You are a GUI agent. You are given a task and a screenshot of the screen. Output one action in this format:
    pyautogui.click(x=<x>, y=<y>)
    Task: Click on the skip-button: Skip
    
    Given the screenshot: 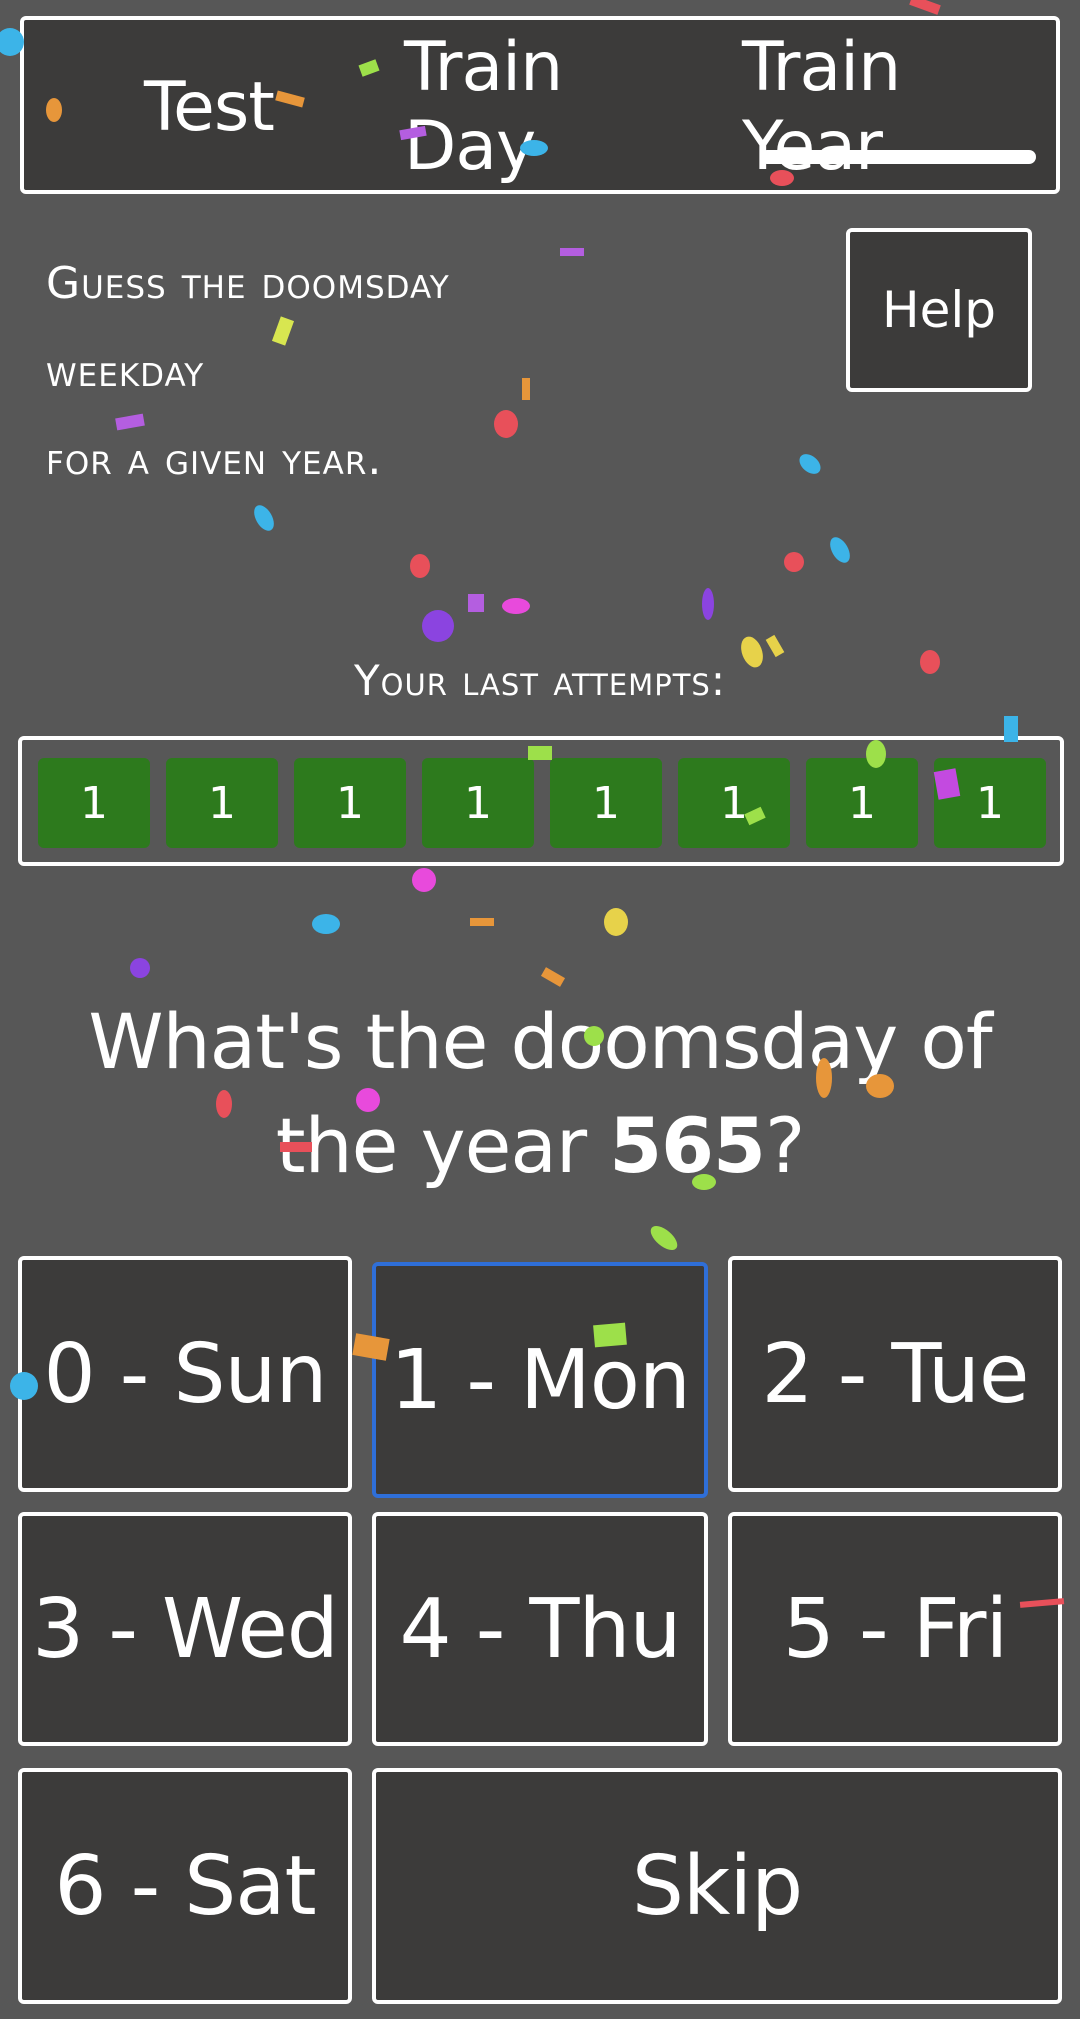 What is the action you would take?
    pyautogui.click(x=717, y=1886)
    